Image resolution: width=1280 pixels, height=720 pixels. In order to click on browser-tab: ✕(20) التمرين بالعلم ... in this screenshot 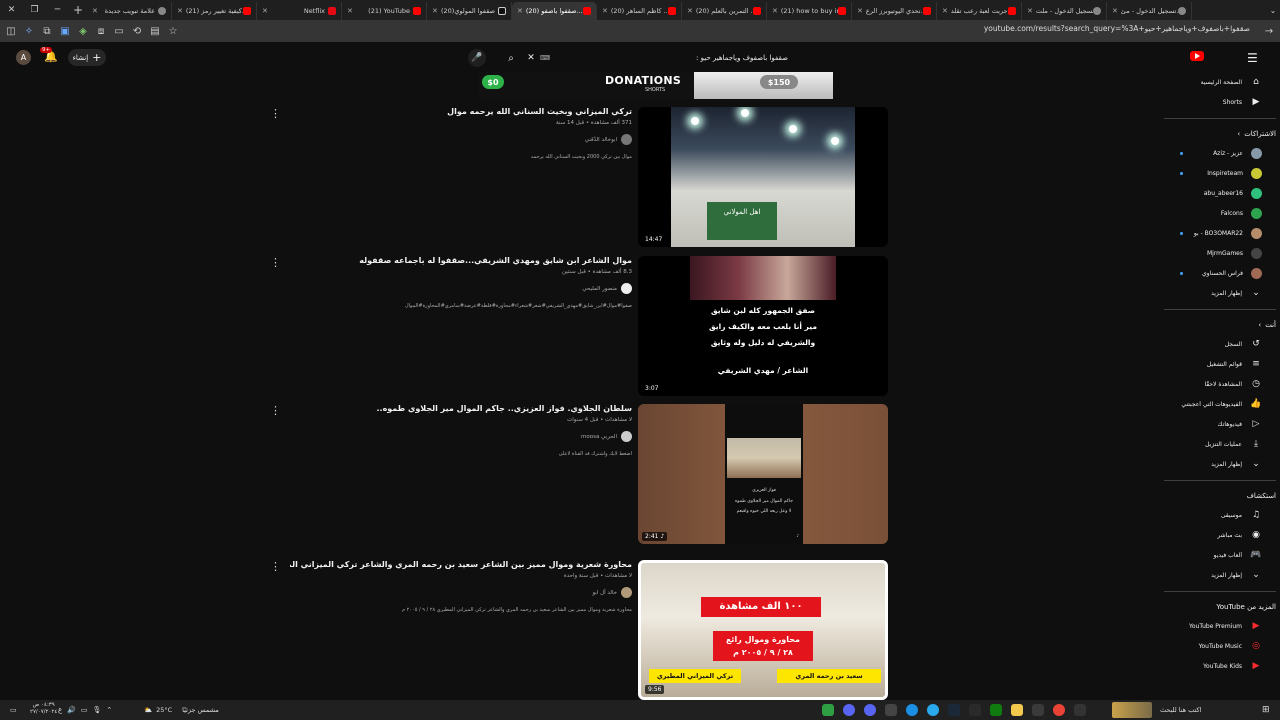, I will do `click(724, 11)`.